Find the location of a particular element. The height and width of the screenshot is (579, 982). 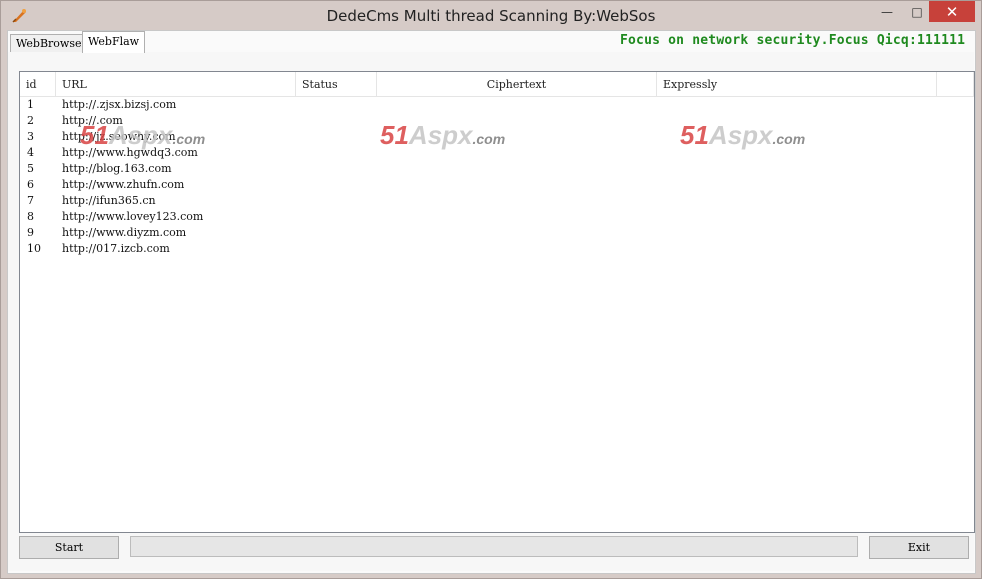

table-row: 5 http://blog.163.com is located at coordinates (497, 169).